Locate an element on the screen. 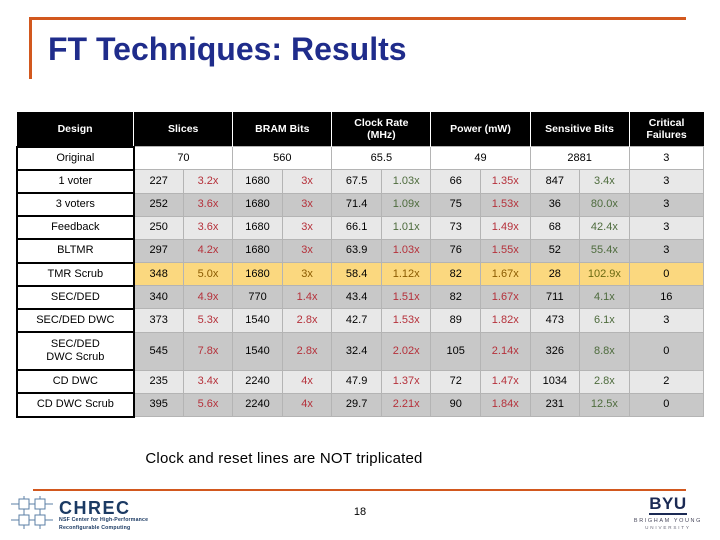  cell-clock-ratio: 1.03x is located at coordinates (406, 251).